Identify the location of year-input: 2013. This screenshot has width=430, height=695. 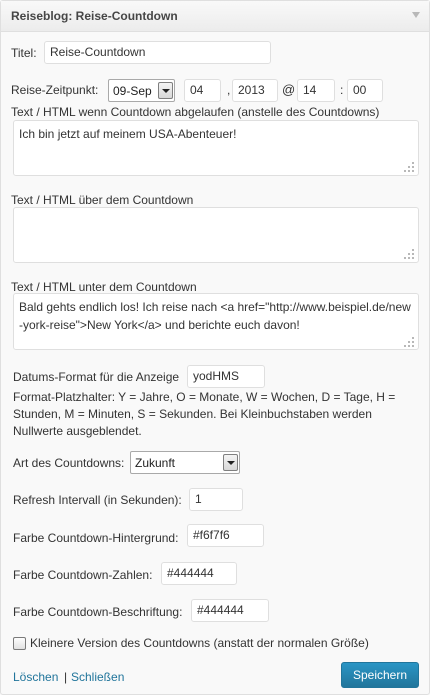
(255, 90).